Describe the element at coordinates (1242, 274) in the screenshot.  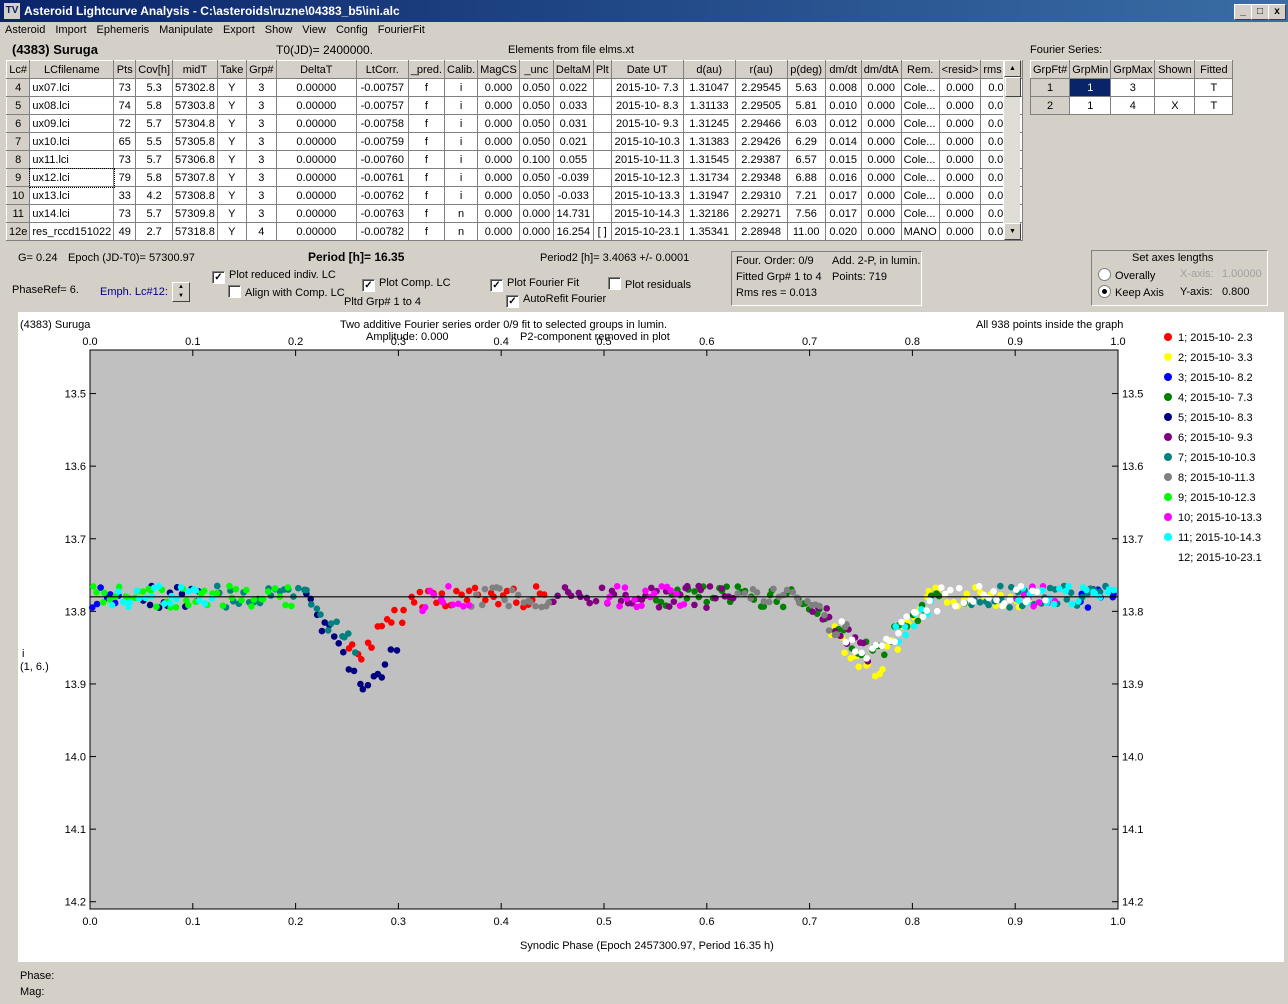
I see `xaxis-value: 1.00000` at that location.